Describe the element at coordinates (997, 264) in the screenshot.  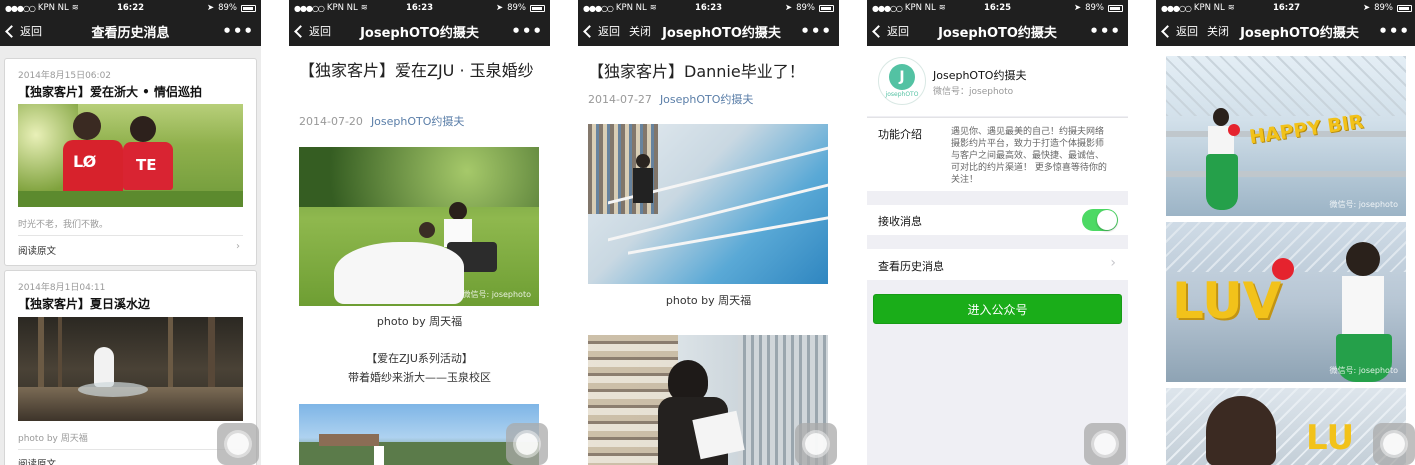
I see `view-history-row: 查看历史消息 ›` at that location.